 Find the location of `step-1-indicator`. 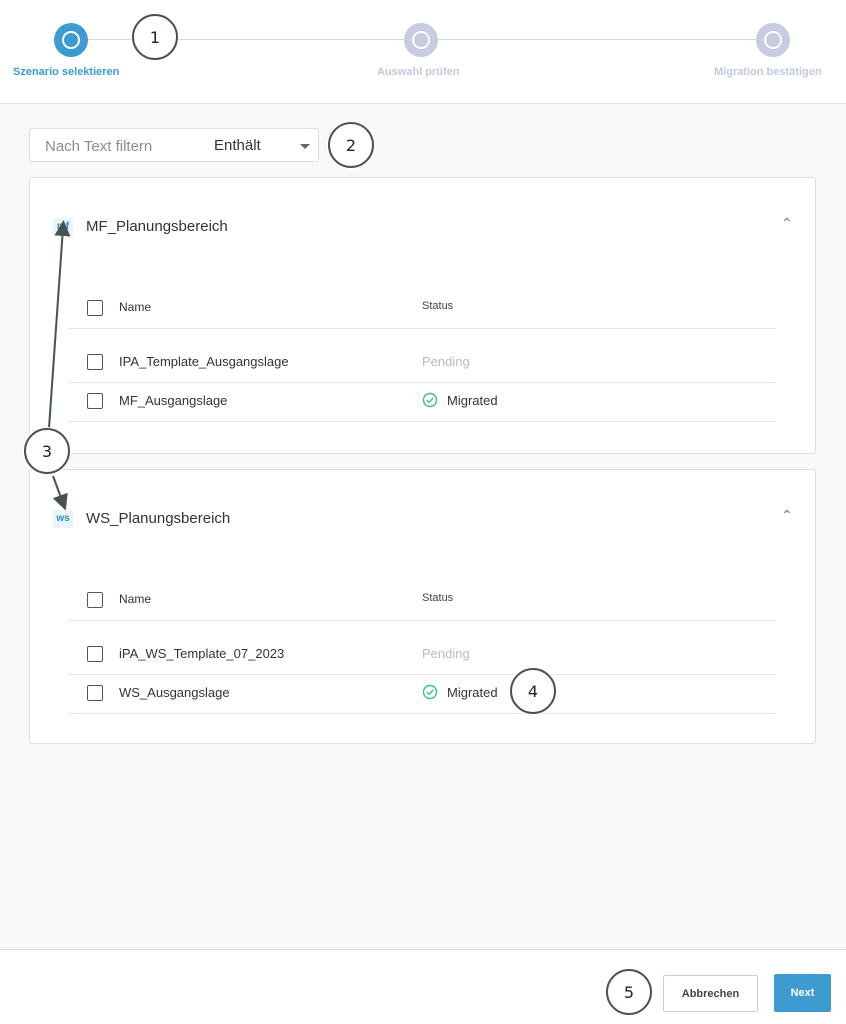

step-1-indicator is located at coordinates (71, 40).